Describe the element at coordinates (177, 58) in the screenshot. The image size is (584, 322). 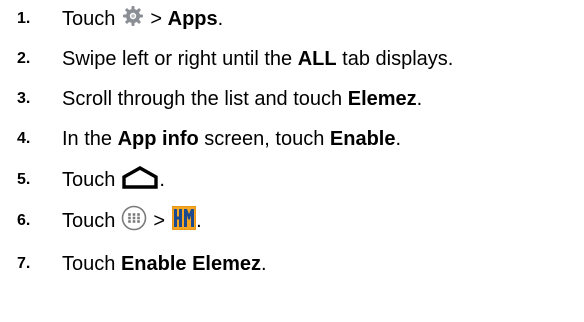
I see `step-text-part: Swipe left or right until the` at that location.